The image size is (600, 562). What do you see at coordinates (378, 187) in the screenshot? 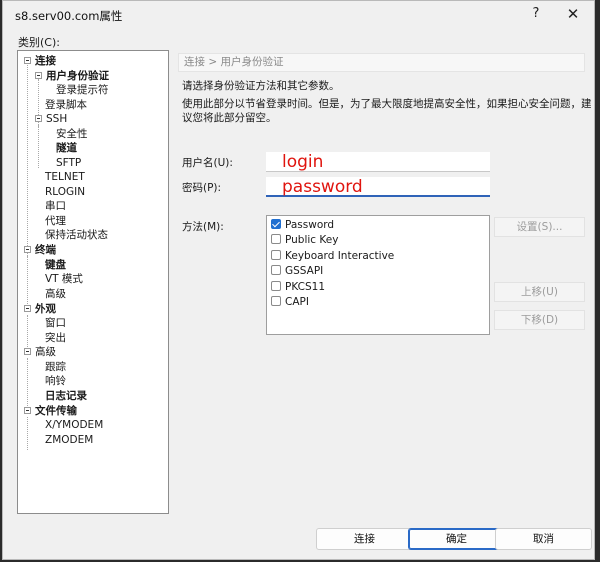
I see `password-field: password` at bounding box center [378, 187].